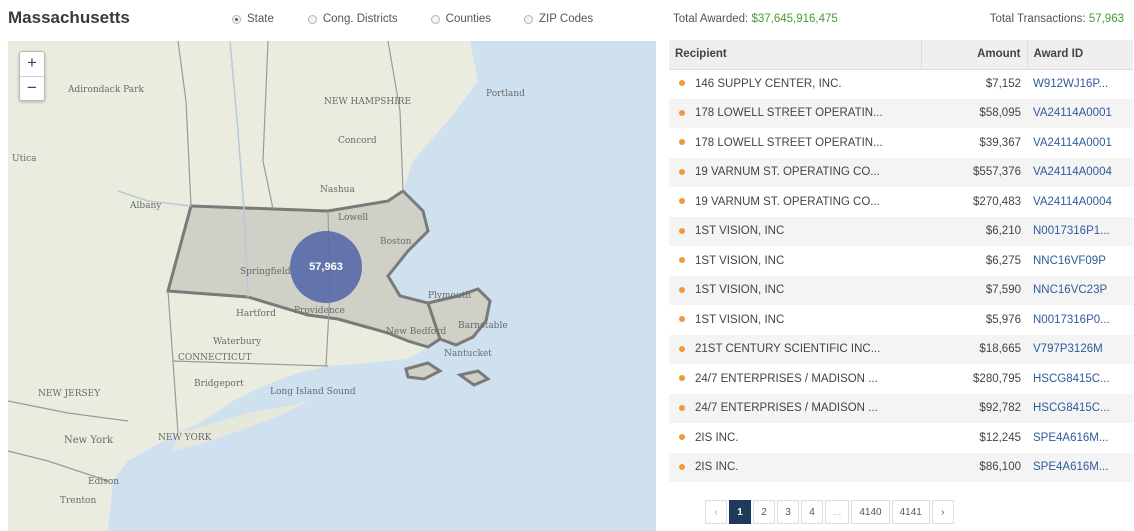  I want to click on map-label: Nashua, so click(337, 190).